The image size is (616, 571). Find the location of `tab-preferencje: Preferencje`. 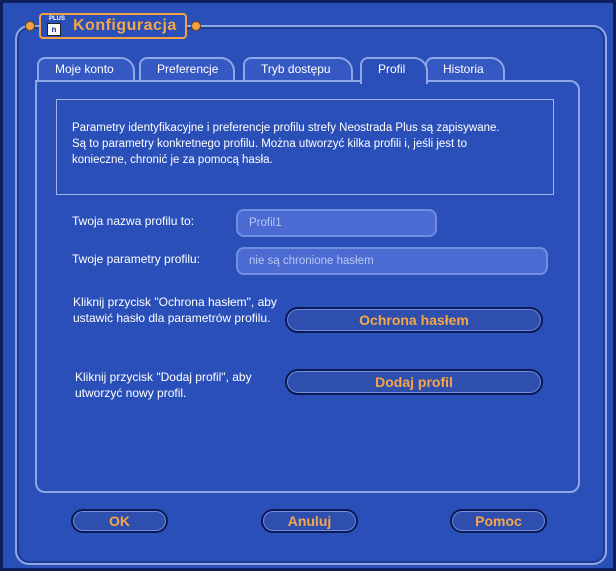

tab-preferencje: Preferencje is located at coordinates (187, 69).